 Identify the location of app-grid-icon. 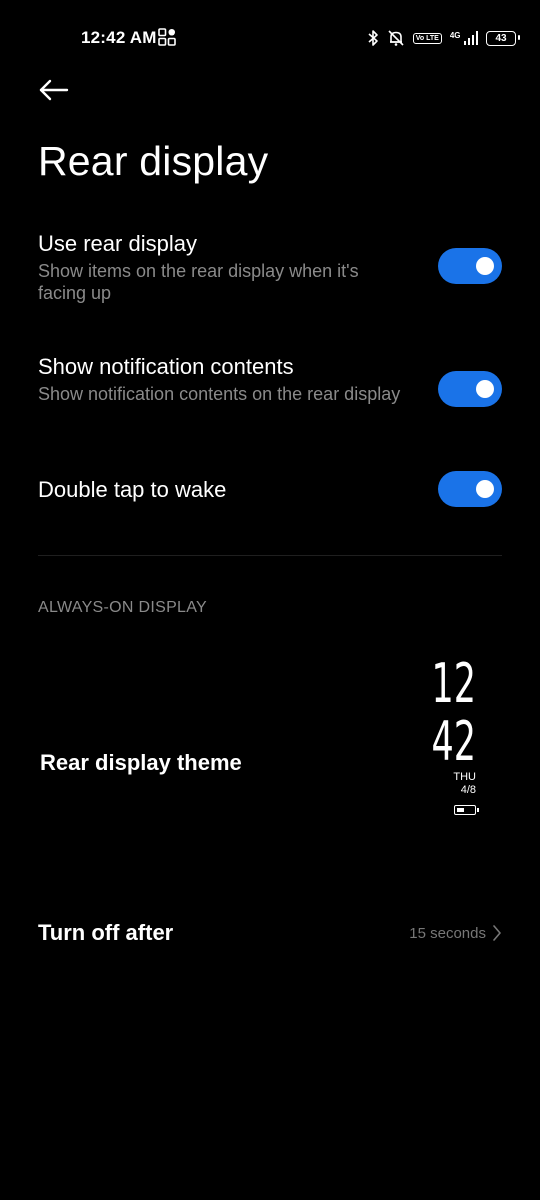
(167, 37).